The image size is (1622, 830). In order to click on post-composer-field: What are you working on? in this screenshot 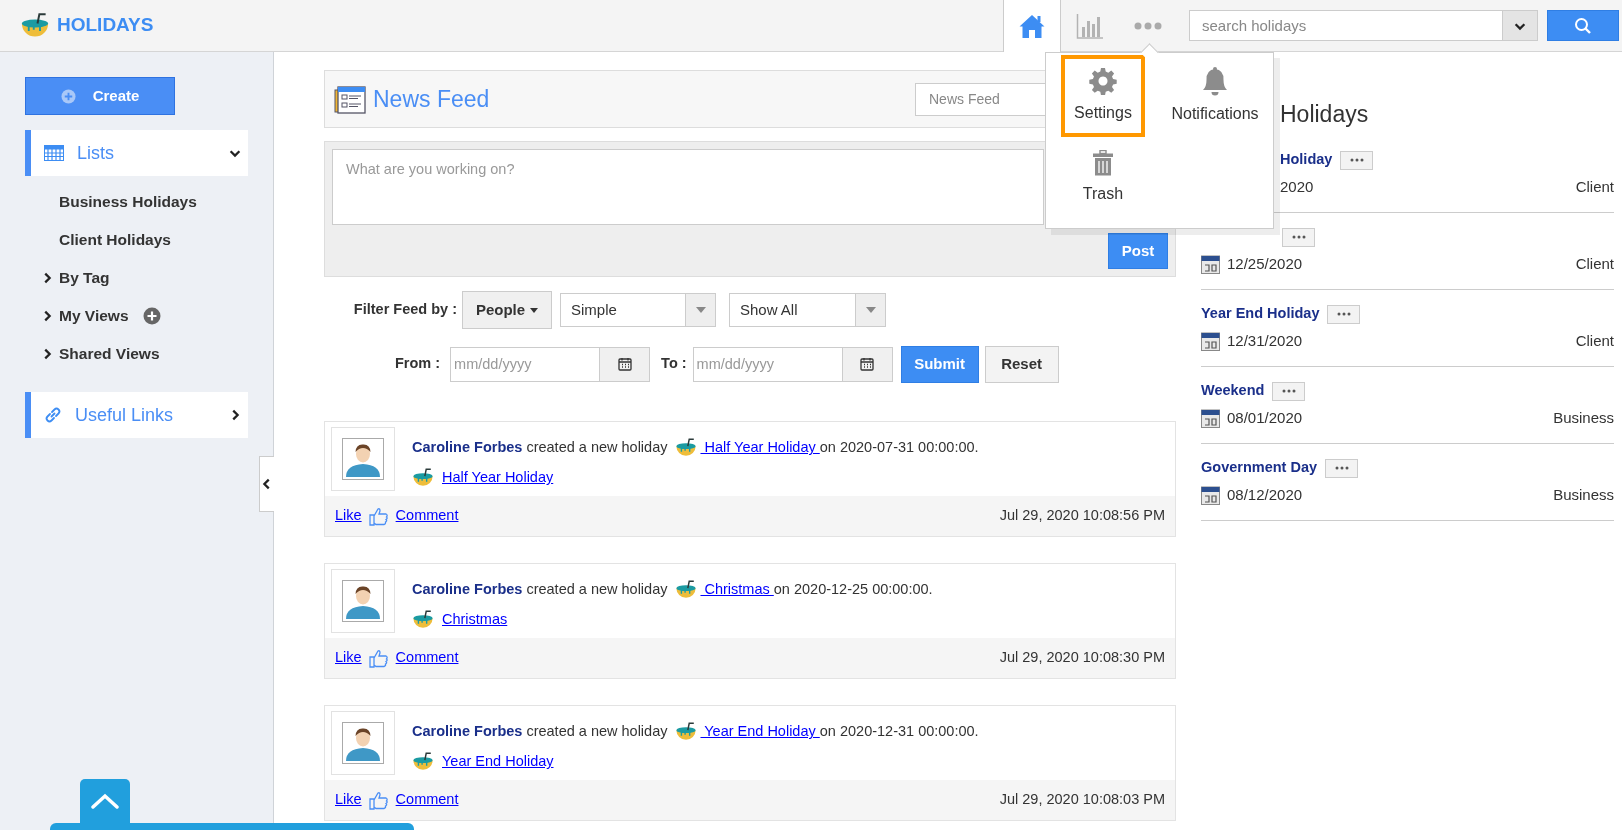, I will do `click(688, 187)`.